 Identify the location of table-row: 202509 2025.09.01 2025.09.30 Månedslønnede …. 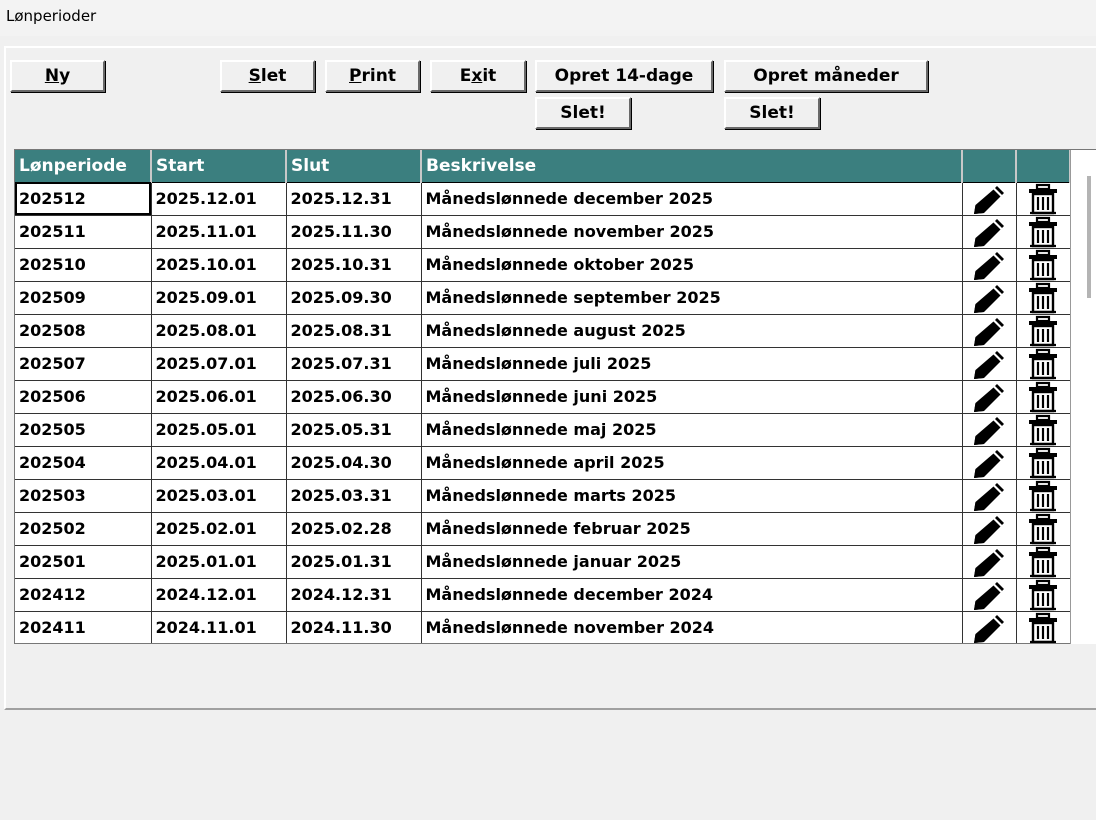
(543, 298).